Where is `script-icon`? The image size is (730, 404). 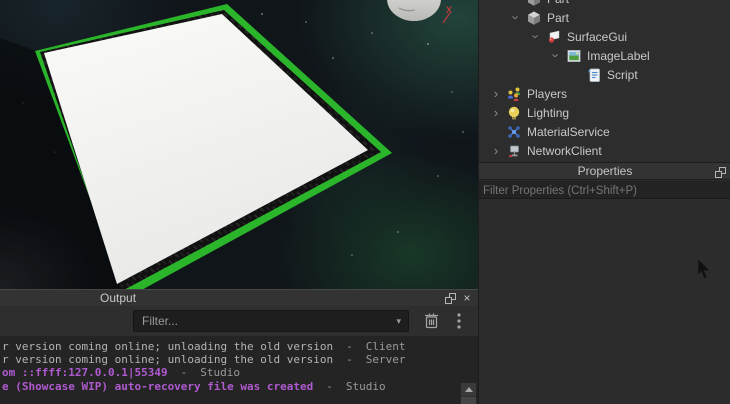
script-icon is located at coordinates (594, 75).